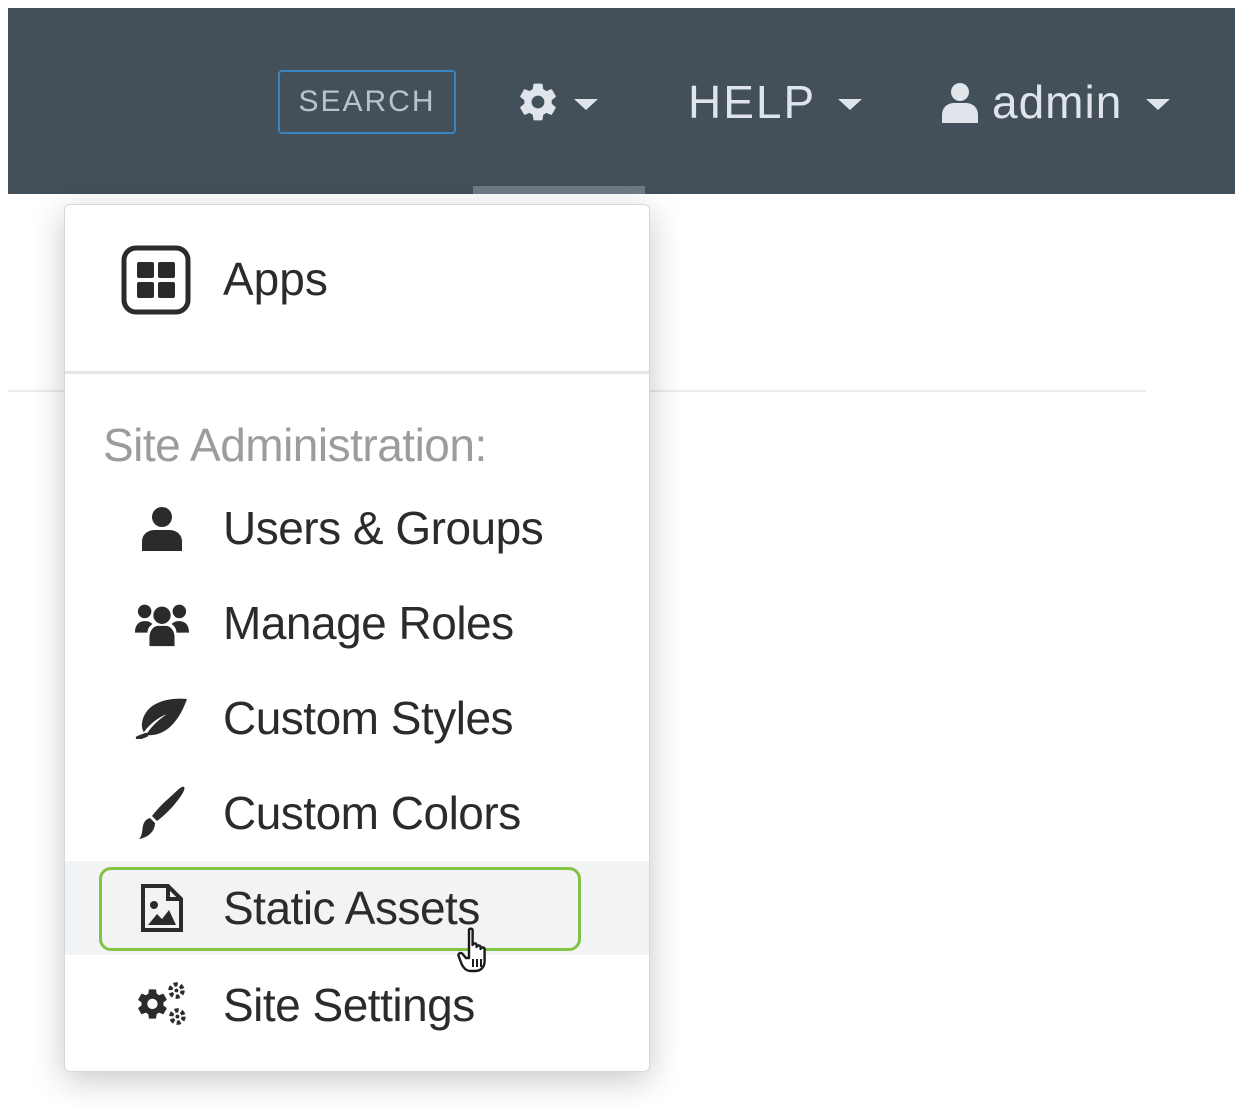  I want to click on menu-item-site-settings: Site Settings, so click(357, 1005).